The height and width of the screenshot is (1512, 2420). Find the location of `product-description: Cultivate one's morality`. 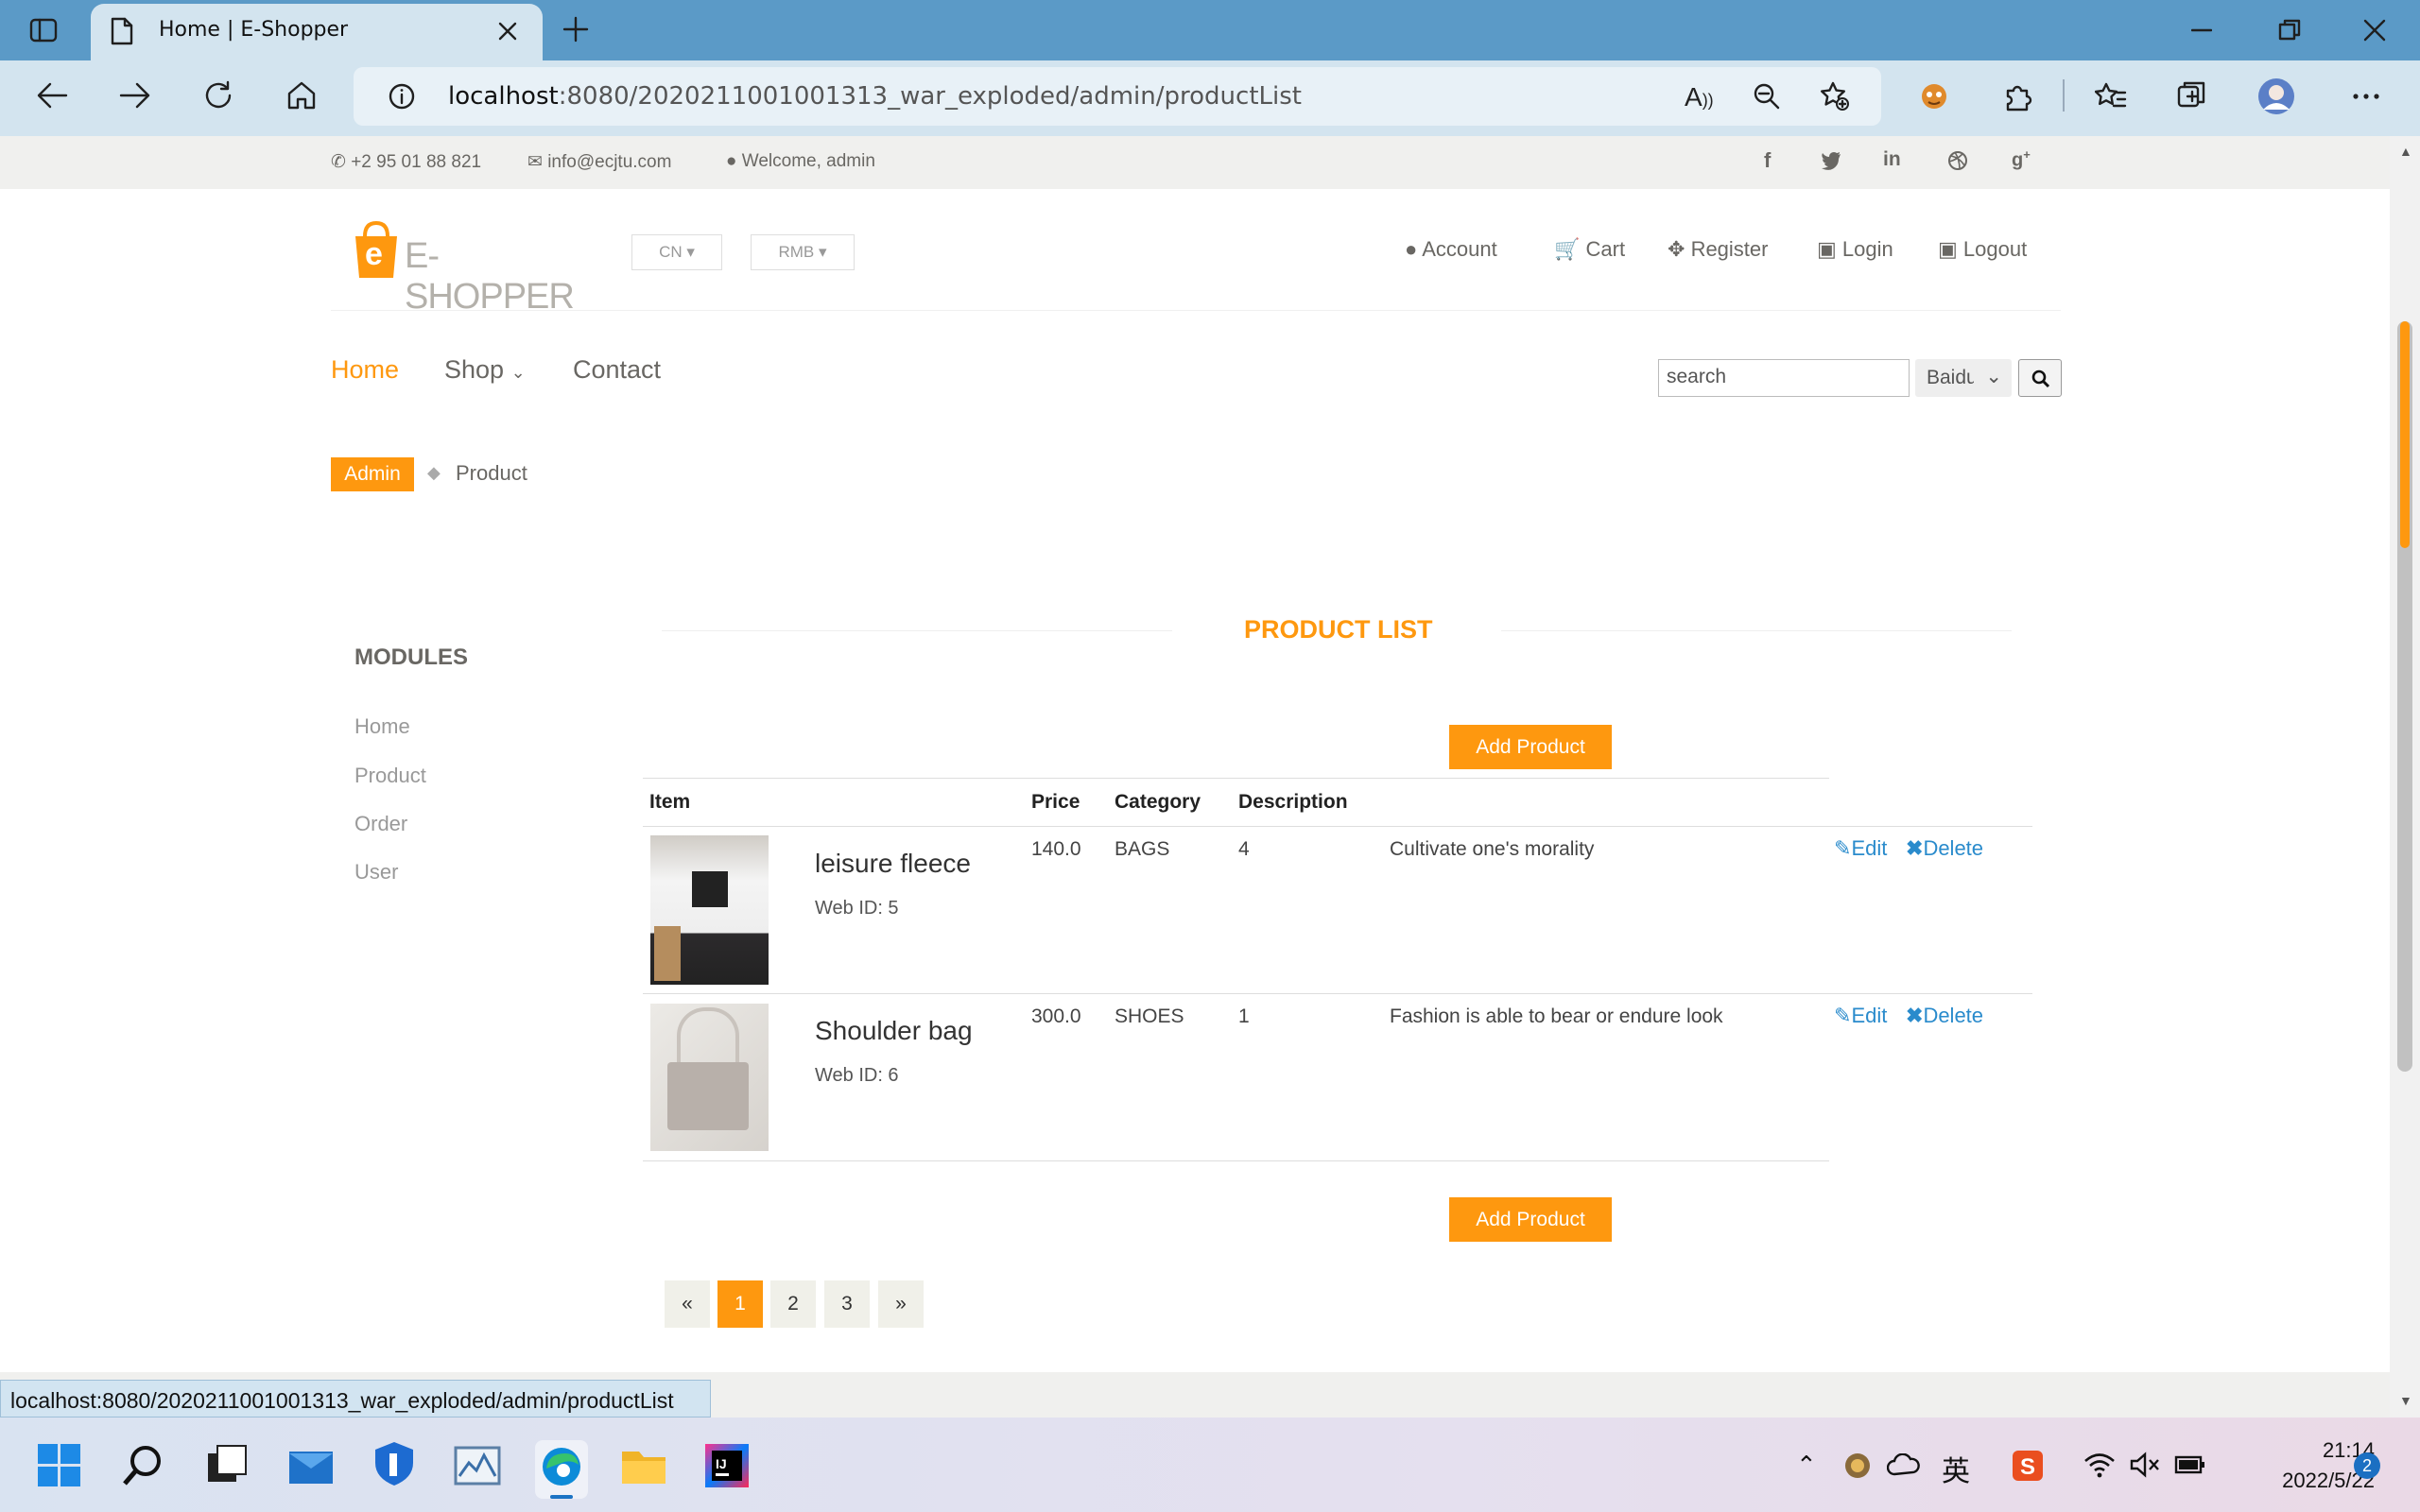

product-description: Cultivate one's morality is located at coordinates (1492, 849).